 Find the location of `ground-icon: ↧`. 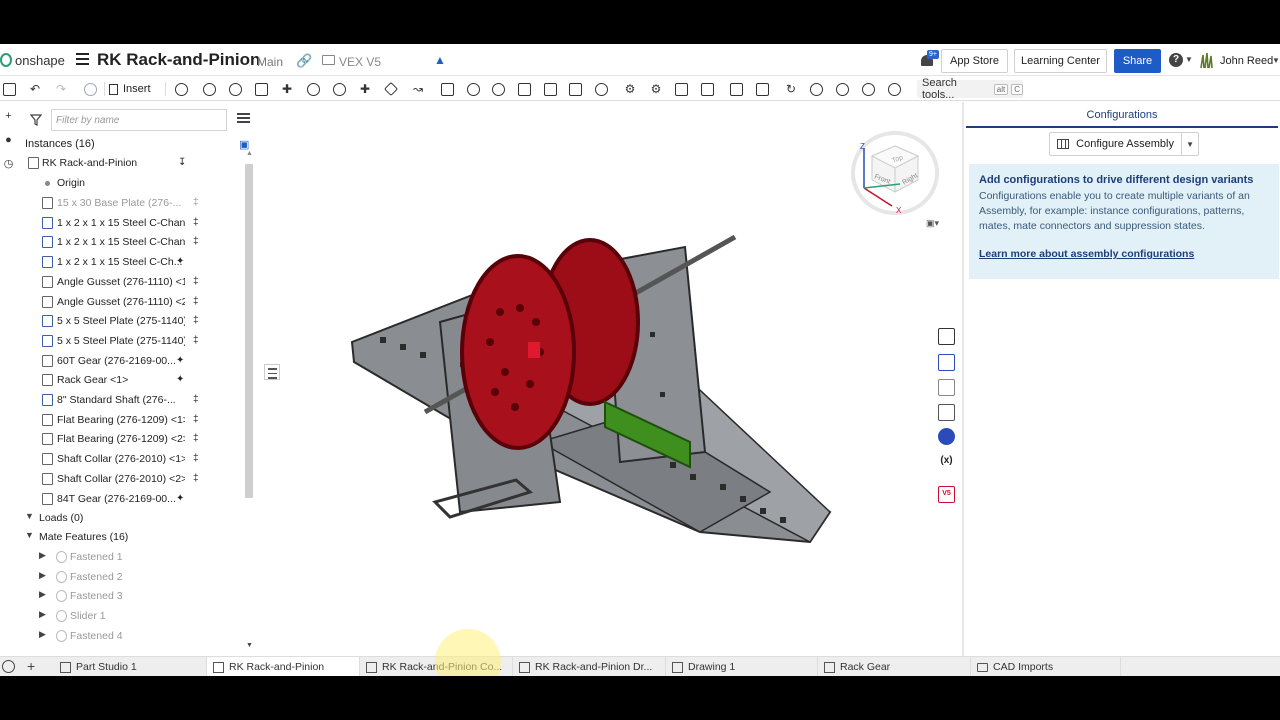

ground-icon: ↧ is located at coordinates (182, 162).